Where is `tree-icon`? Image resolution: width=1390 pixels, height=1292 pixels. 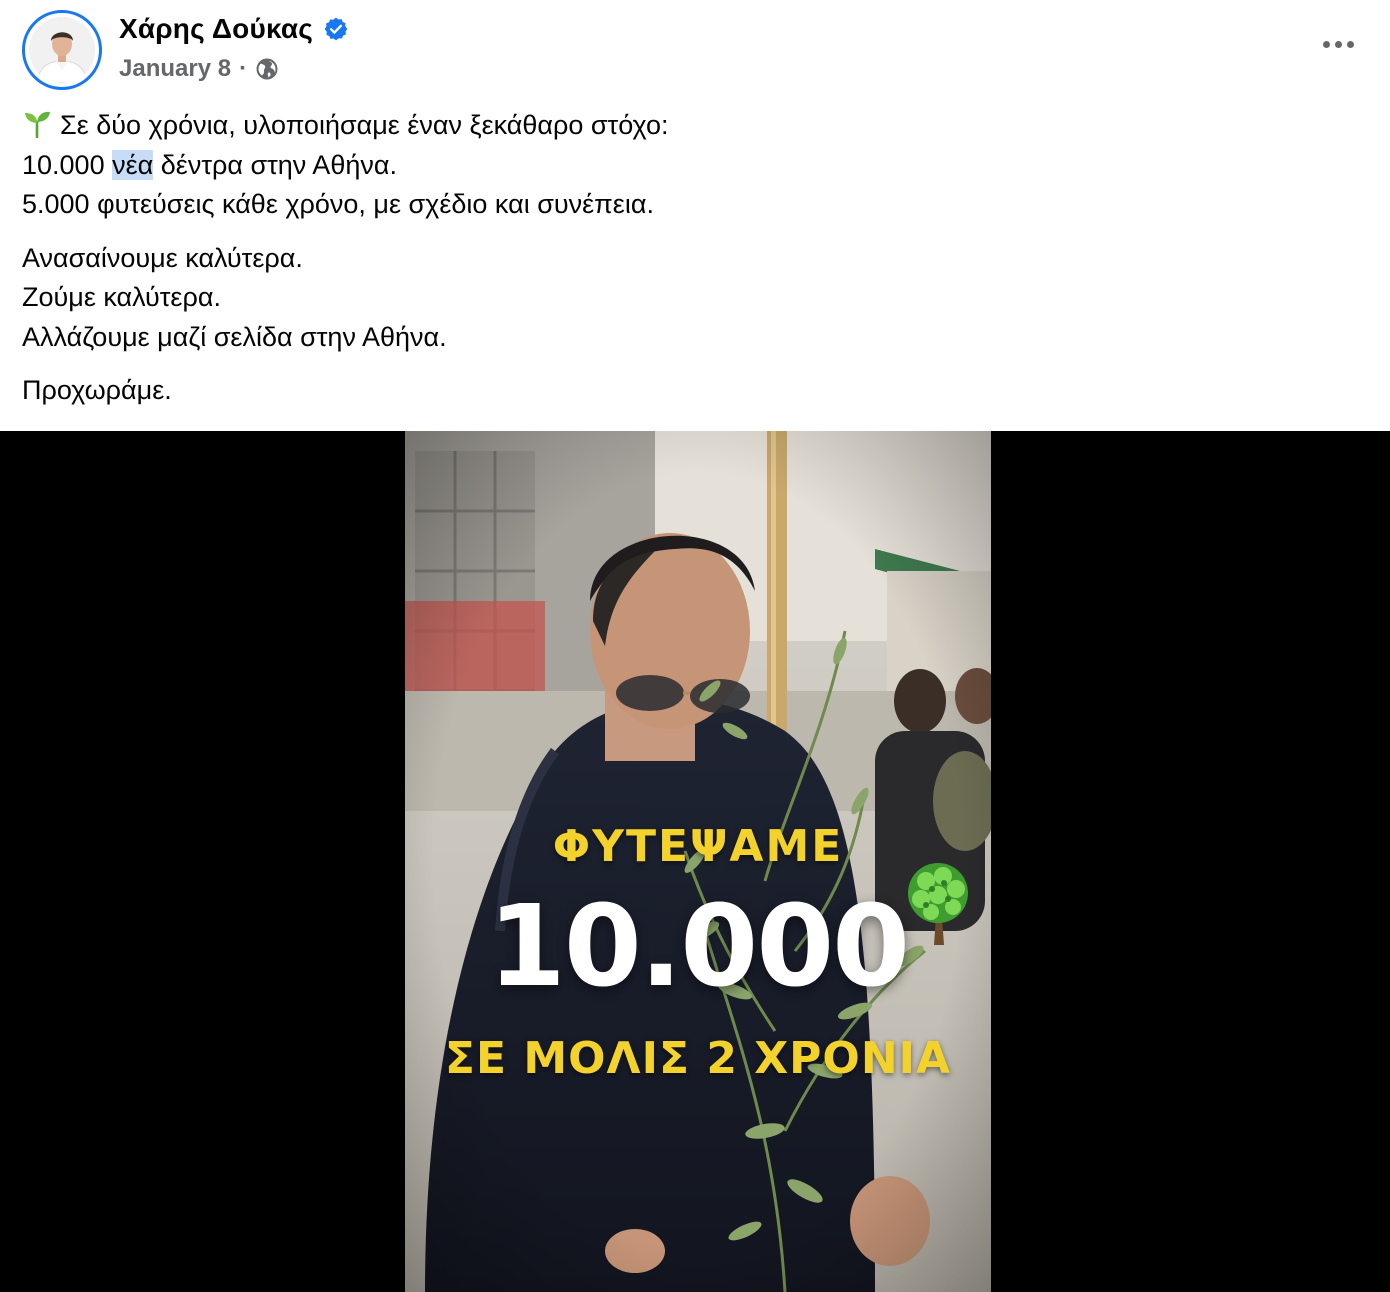 tree-icon is located at coordinates (938, 902).